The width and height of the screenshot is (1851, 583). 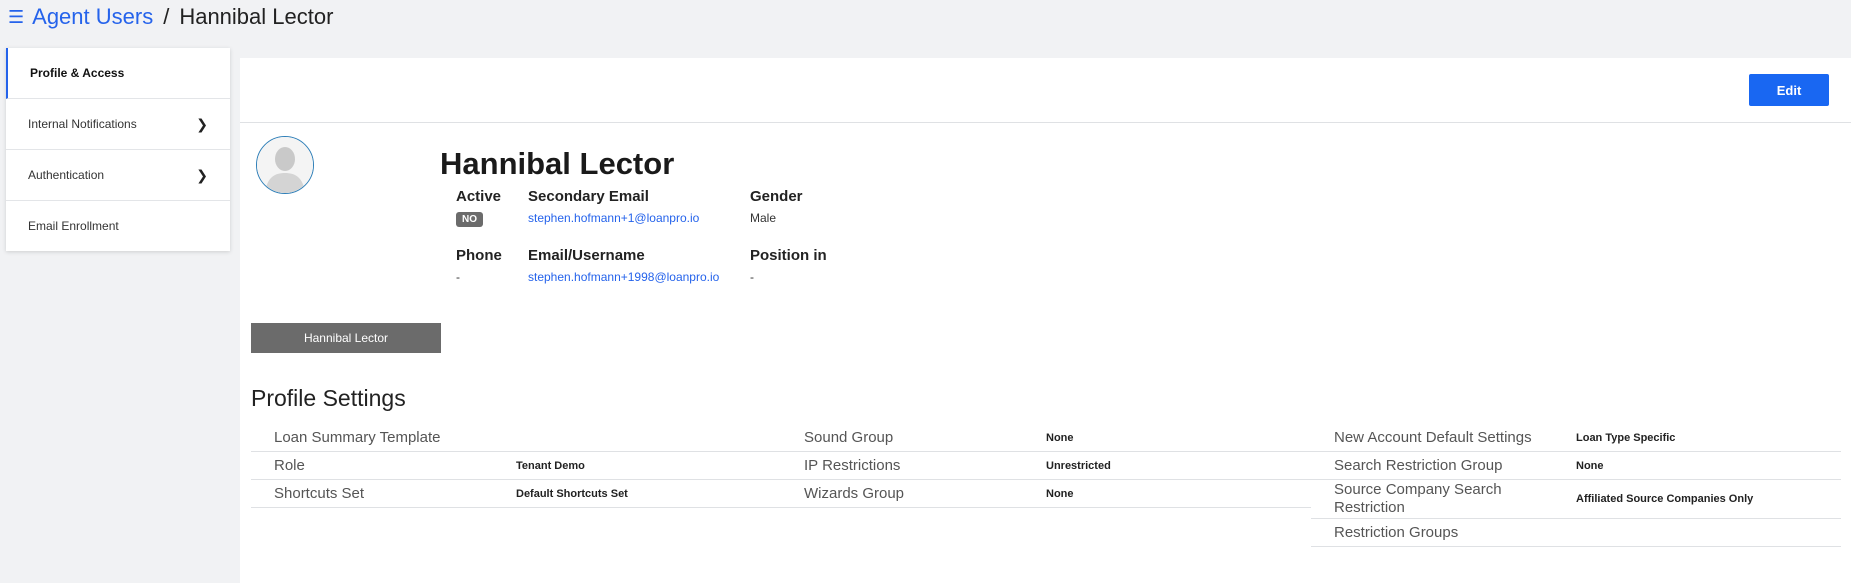 What do you see at coordinates (77, 73) in the screenshot?
I see `sidebar-item-label: Profile & Access` at bounding box center [77, 73].